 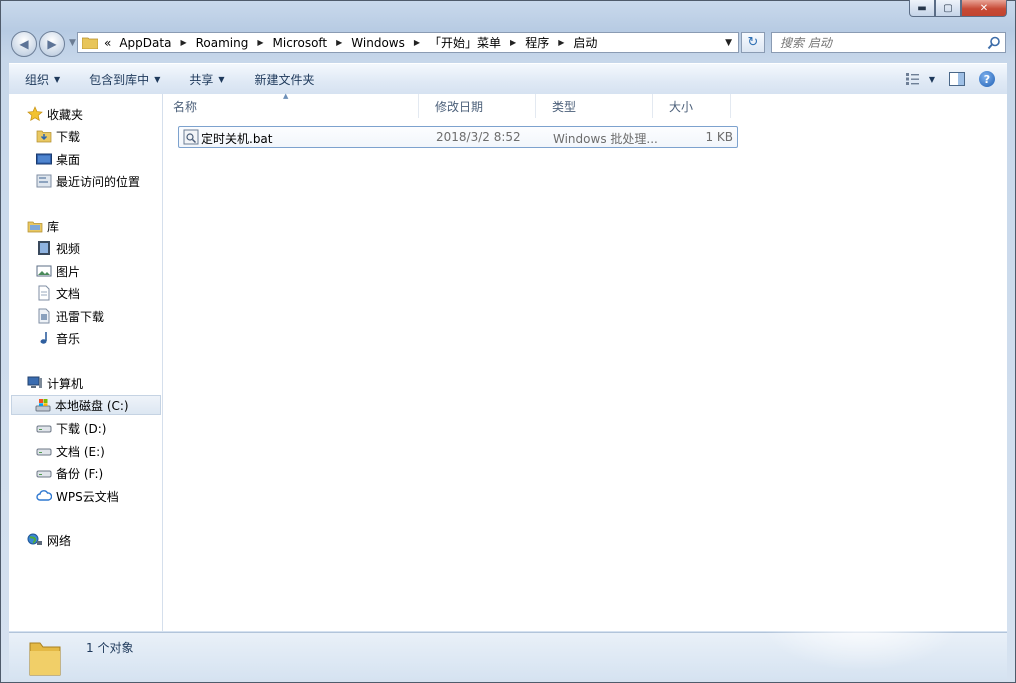 What do you see at coordinates (45, 659) in the screenshot?
I see `folder-icon` at bounding box center [45, 659].